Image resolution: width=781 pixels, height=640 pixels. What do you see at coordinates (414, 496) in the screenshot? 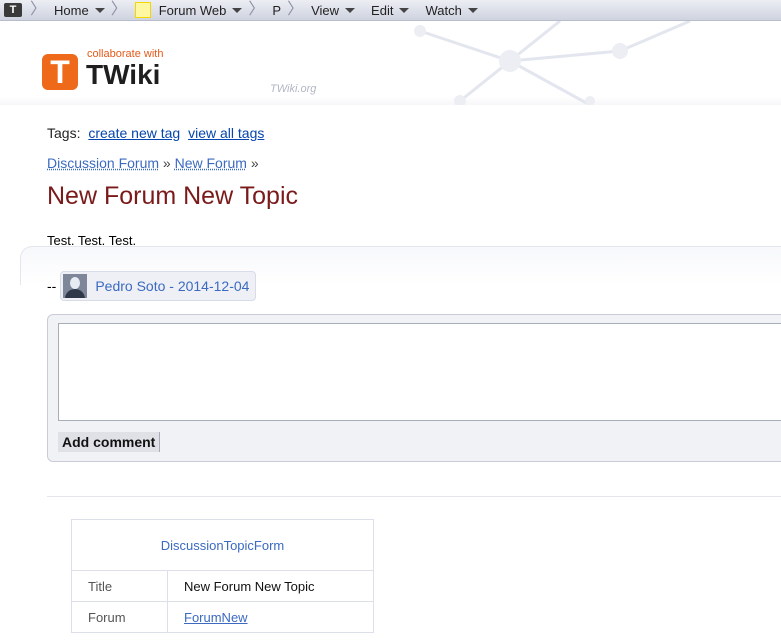
I see `section-divider` at bounding box center [414, 496].